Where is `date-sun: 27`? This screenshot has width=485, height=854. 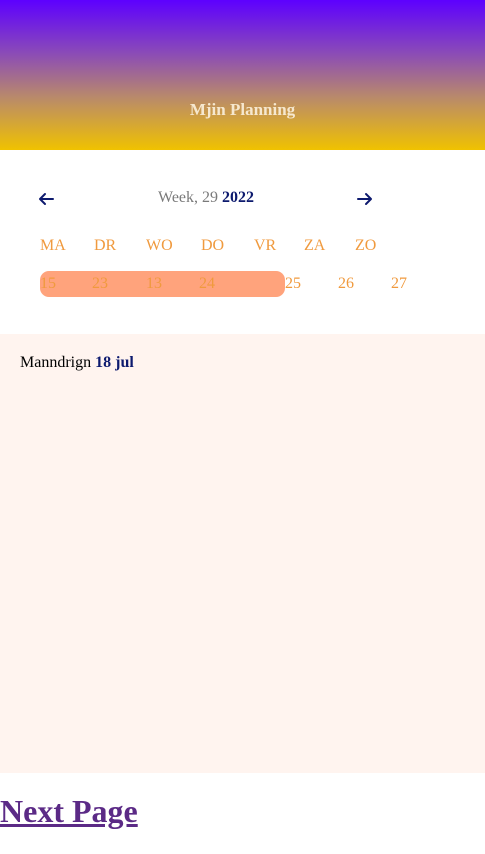 date-sun: 27 is located at coordinates (399, 284).